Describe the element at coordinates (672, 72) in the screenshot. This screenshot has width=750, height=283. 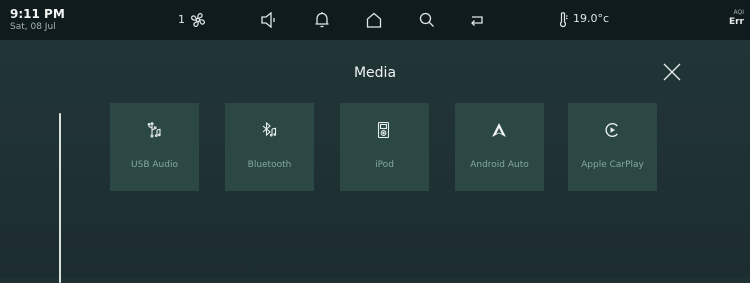
I see `close-icon` at that location.